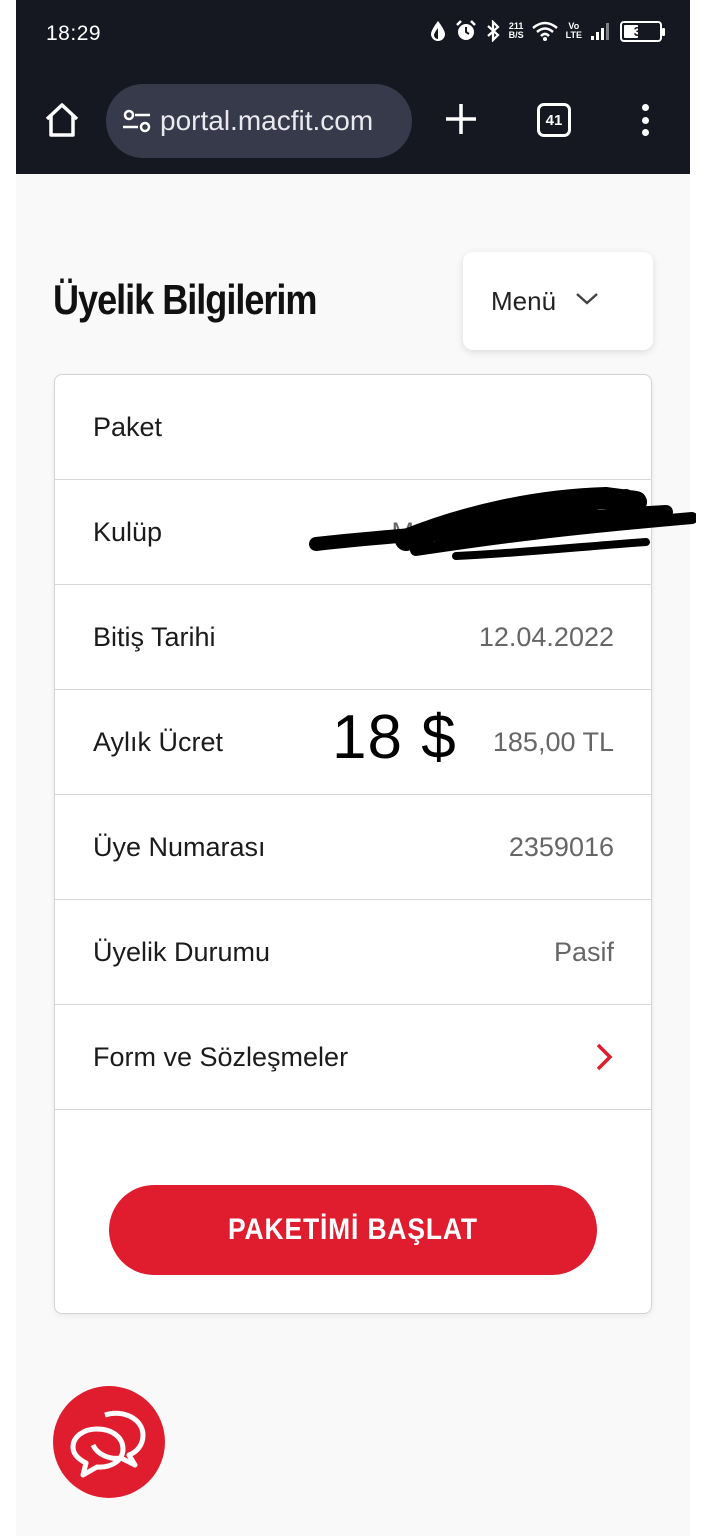 Image resolution: width=705 pixels, height=1536 pixels. Describe the element at coordinates (461, 119) in the screenshot. I see `plus-icon` at that location.